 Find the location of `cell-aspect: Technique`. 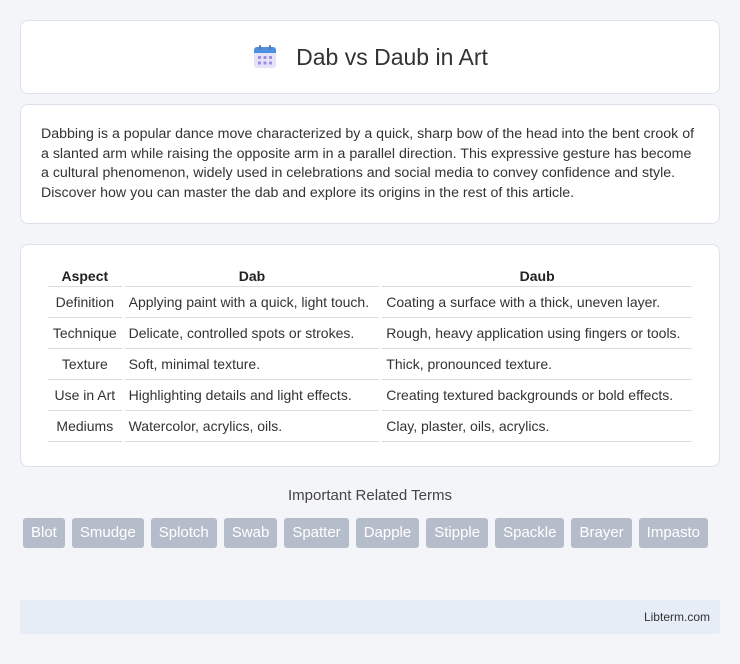

cell-aspect: Technique is located at coordinates (85, 333).